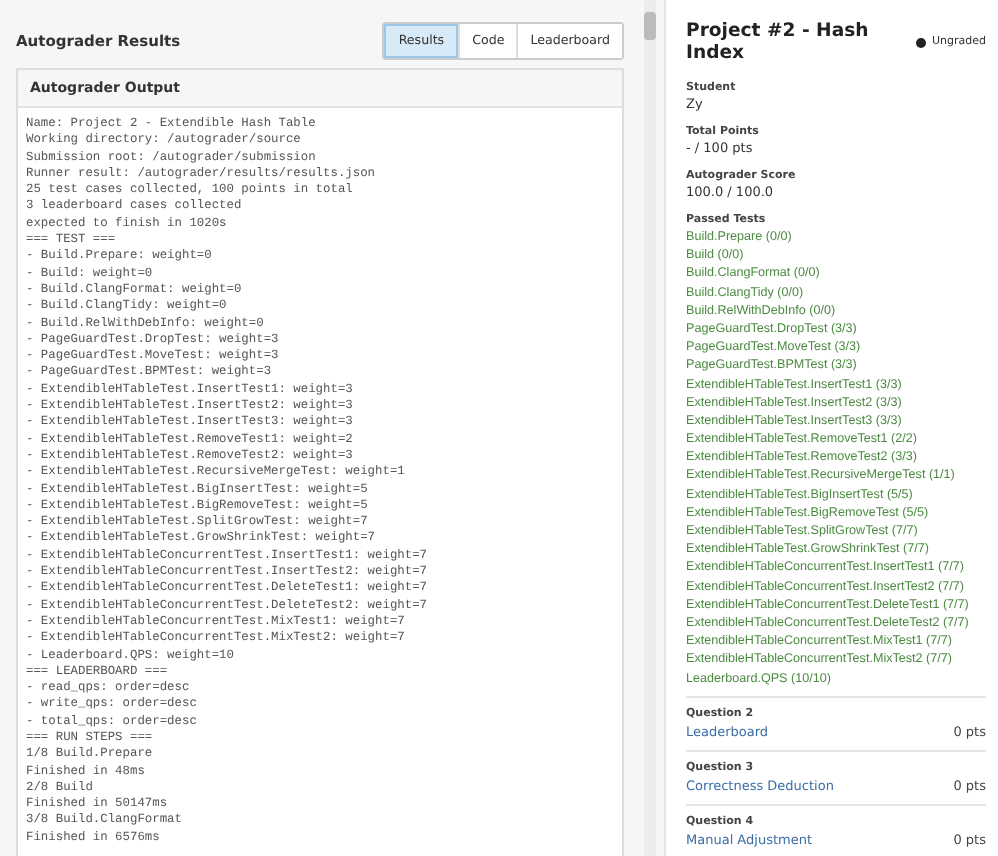  What do you see at coordinates (778, 42) in the screenshot?
I see `assignment-title: Project #2 - Hash Index` at bounding box center [778, 42].